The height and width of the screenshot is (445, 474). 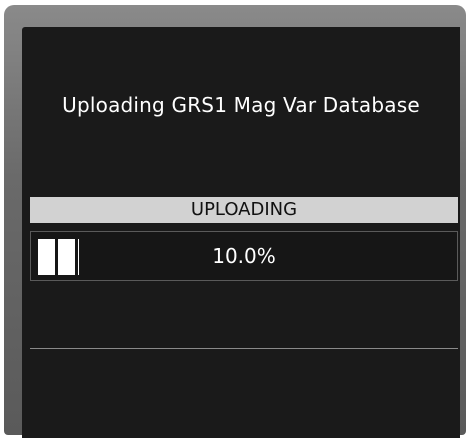 What do you see at coordinates (241, 105) in the screenshot?
I see `upload-title: Uploading GRS1 Mag Var Database` at bounding box center [241, 105].